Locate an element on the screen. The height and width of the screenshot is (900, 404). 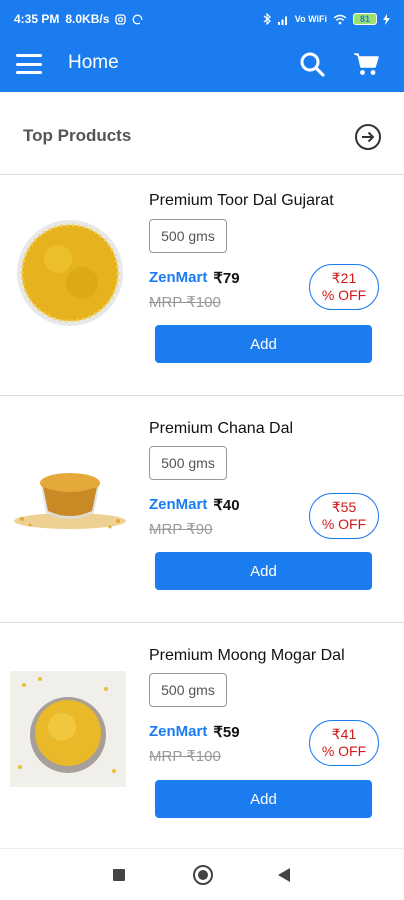
search-icon is located at coordinates (312, 64).